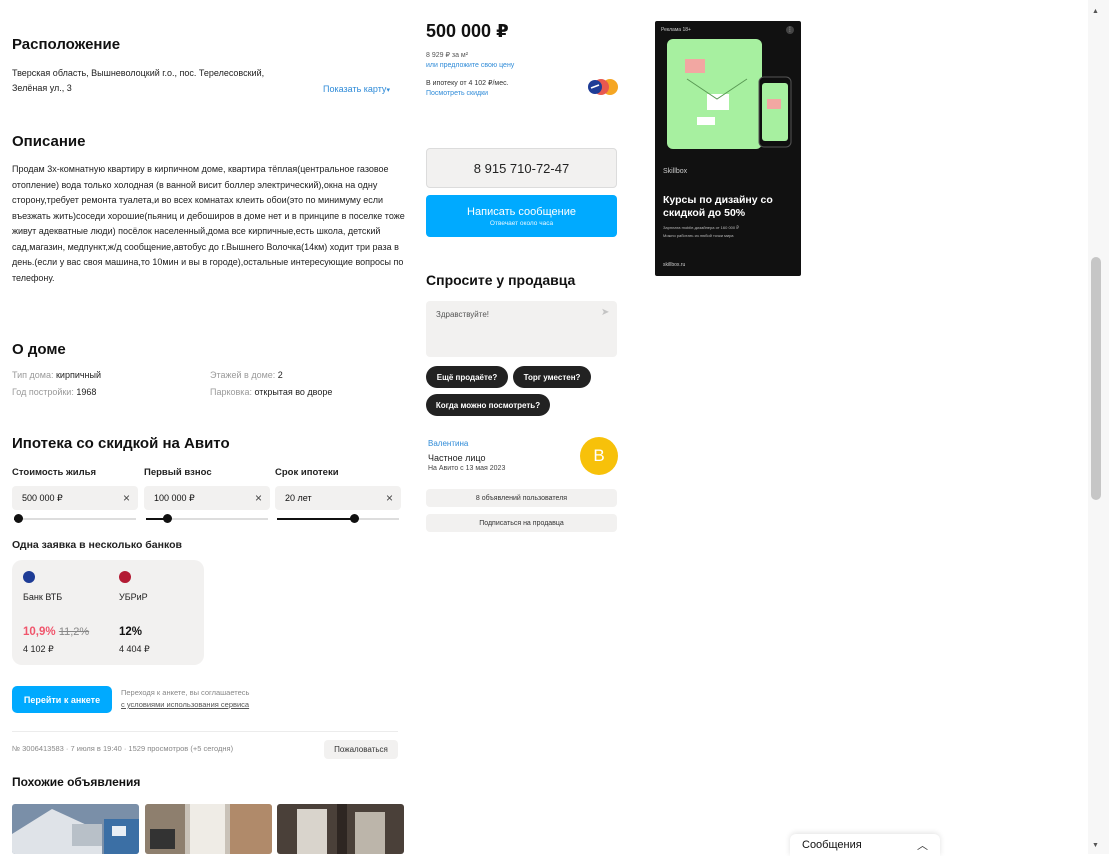 This screenshot has height=856, width=1109. What do you see at coordinates (361, 749) in the screenshot?
I see `report-button: Пожаловаться` at bounding box center [361, 749].